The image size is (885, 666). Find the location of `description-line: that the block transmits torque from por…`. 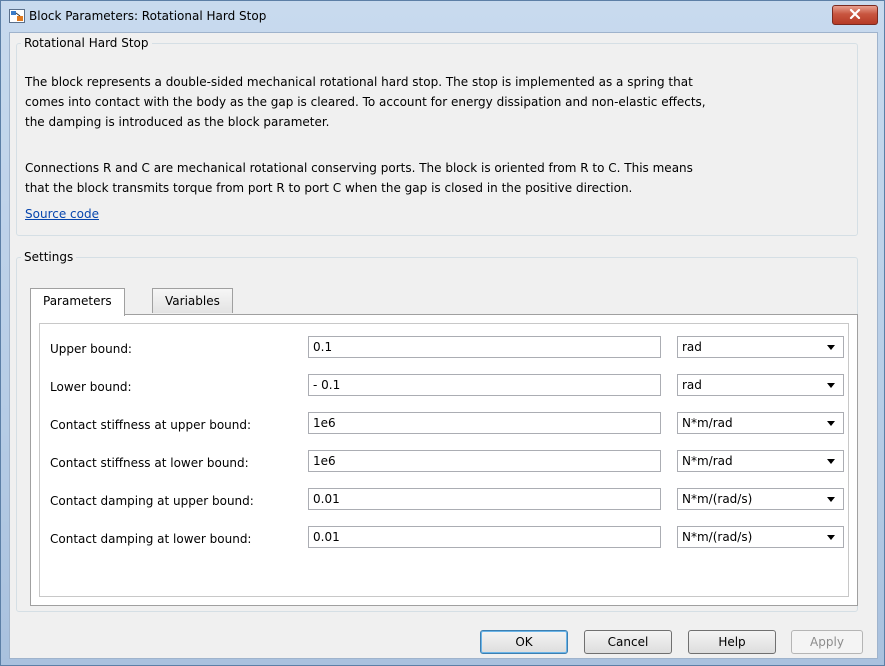

description-line: that the block transmits torque from por… is located at coordinates (329, 188).